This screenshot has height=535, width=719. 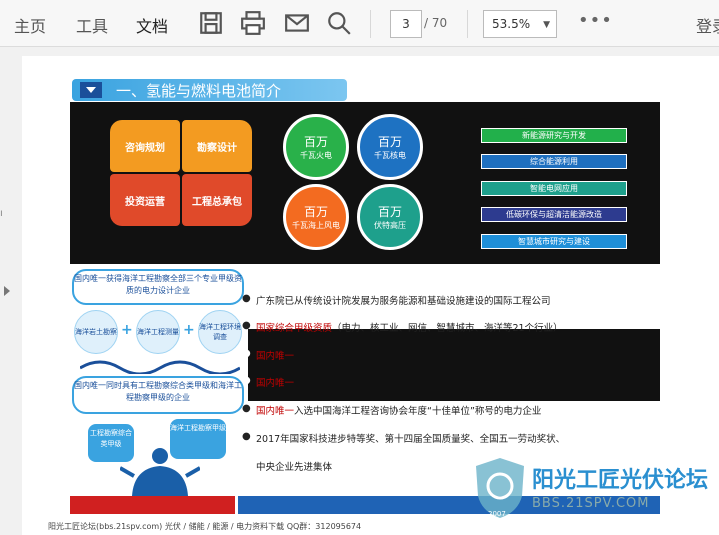 I want to click on circle-geotech: 海洋岩土勘察, so click(x=96, y=332).